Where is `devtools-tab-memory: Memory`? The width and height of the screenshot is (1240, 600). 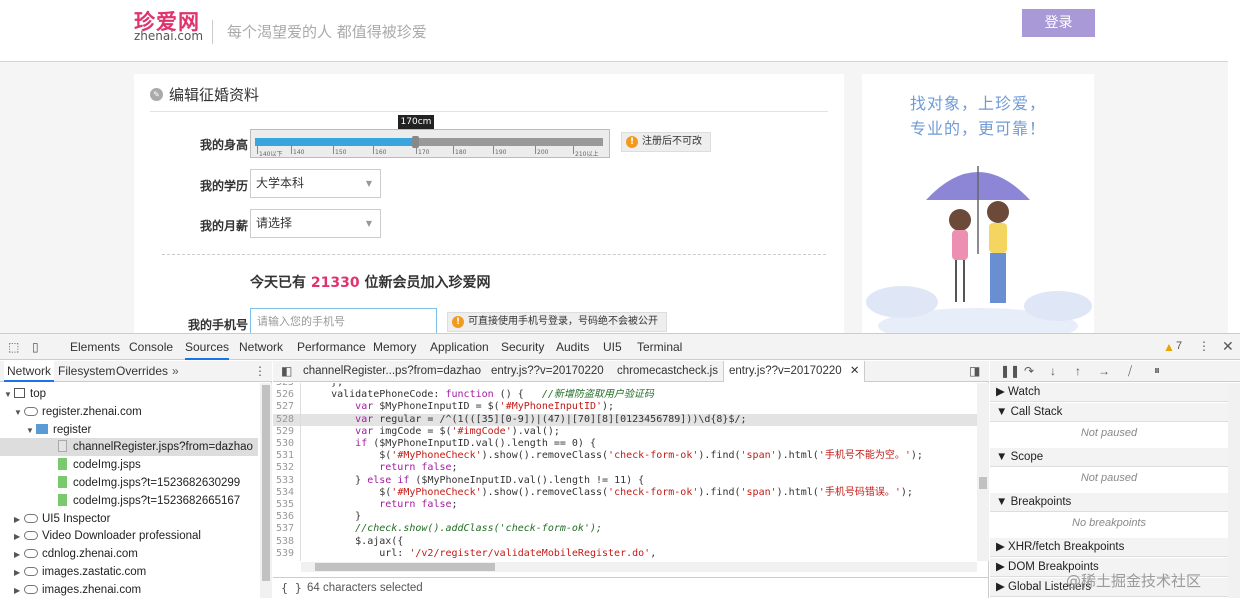
devtools-tab-memory: Memory is located at coordinates (394, 347).